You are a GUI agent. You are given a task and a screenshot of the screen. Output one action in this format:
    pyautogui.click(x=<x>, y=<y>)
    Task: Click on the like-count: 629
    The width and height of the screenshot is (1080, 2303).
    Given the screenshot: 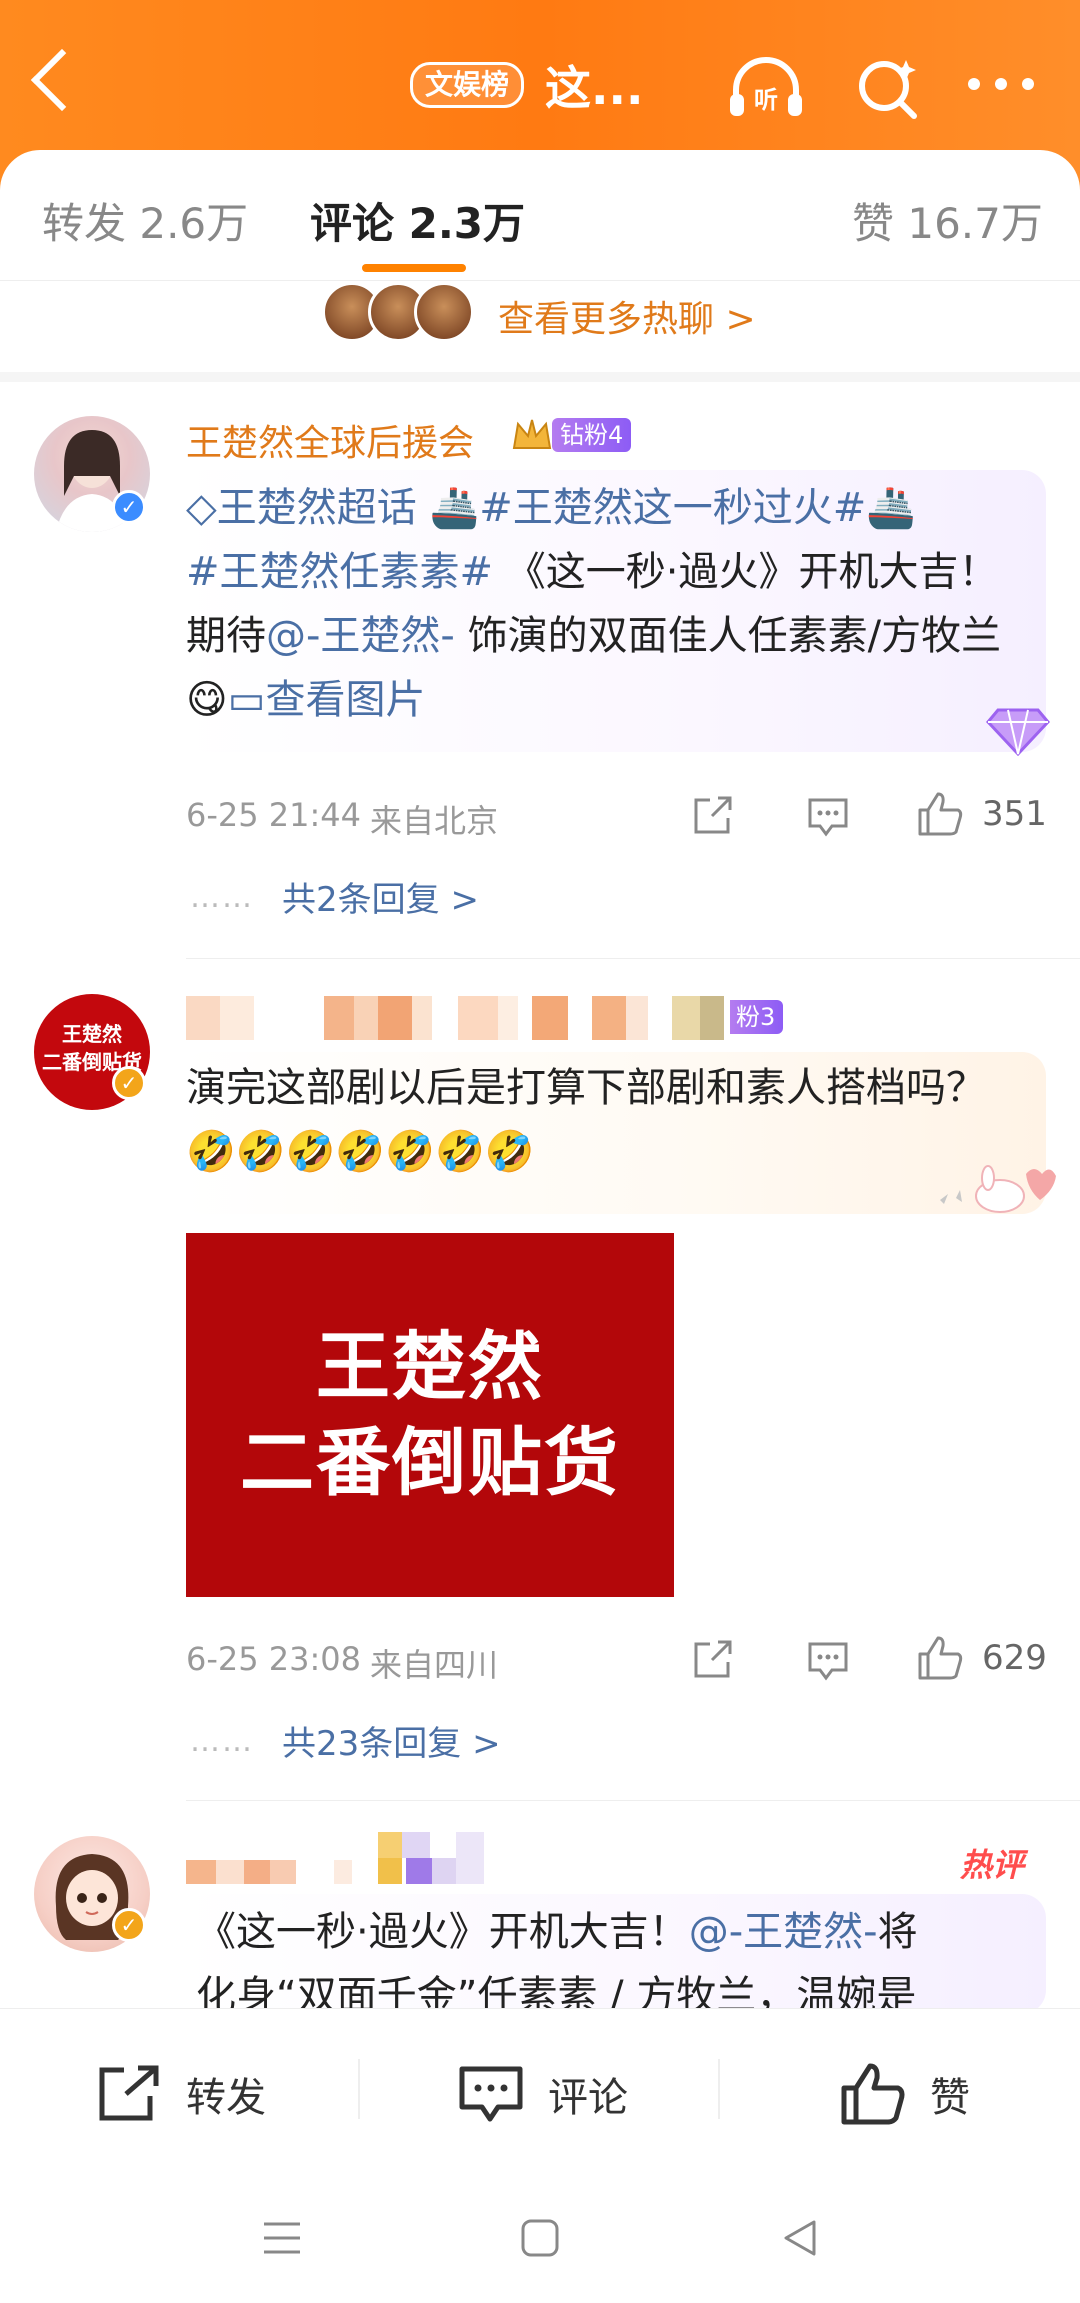 What is the action you would take?
    pyautogui.click(x=1014, y=1658)
    